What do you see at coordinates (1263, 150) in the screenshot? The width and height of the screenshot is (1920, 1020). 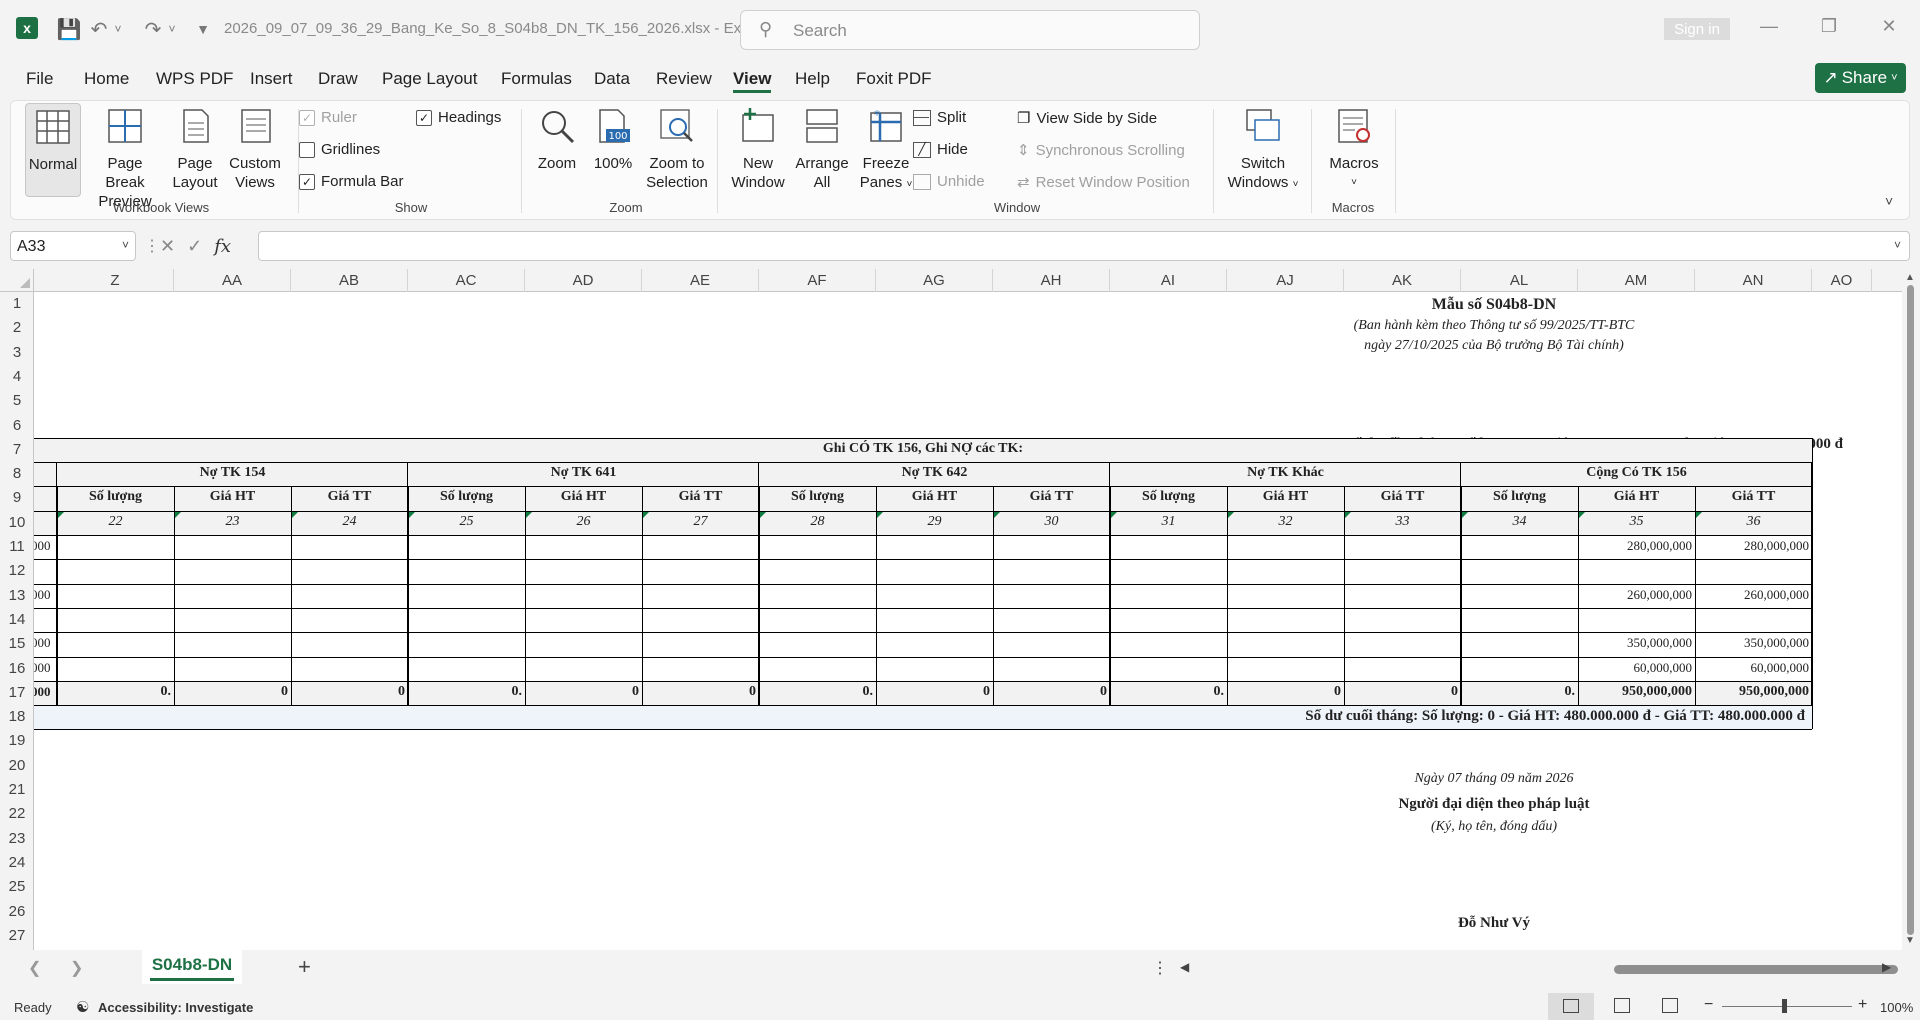 I see `switch-windows-button: Switch Windows ˅` at bounding box center [1263, 150].